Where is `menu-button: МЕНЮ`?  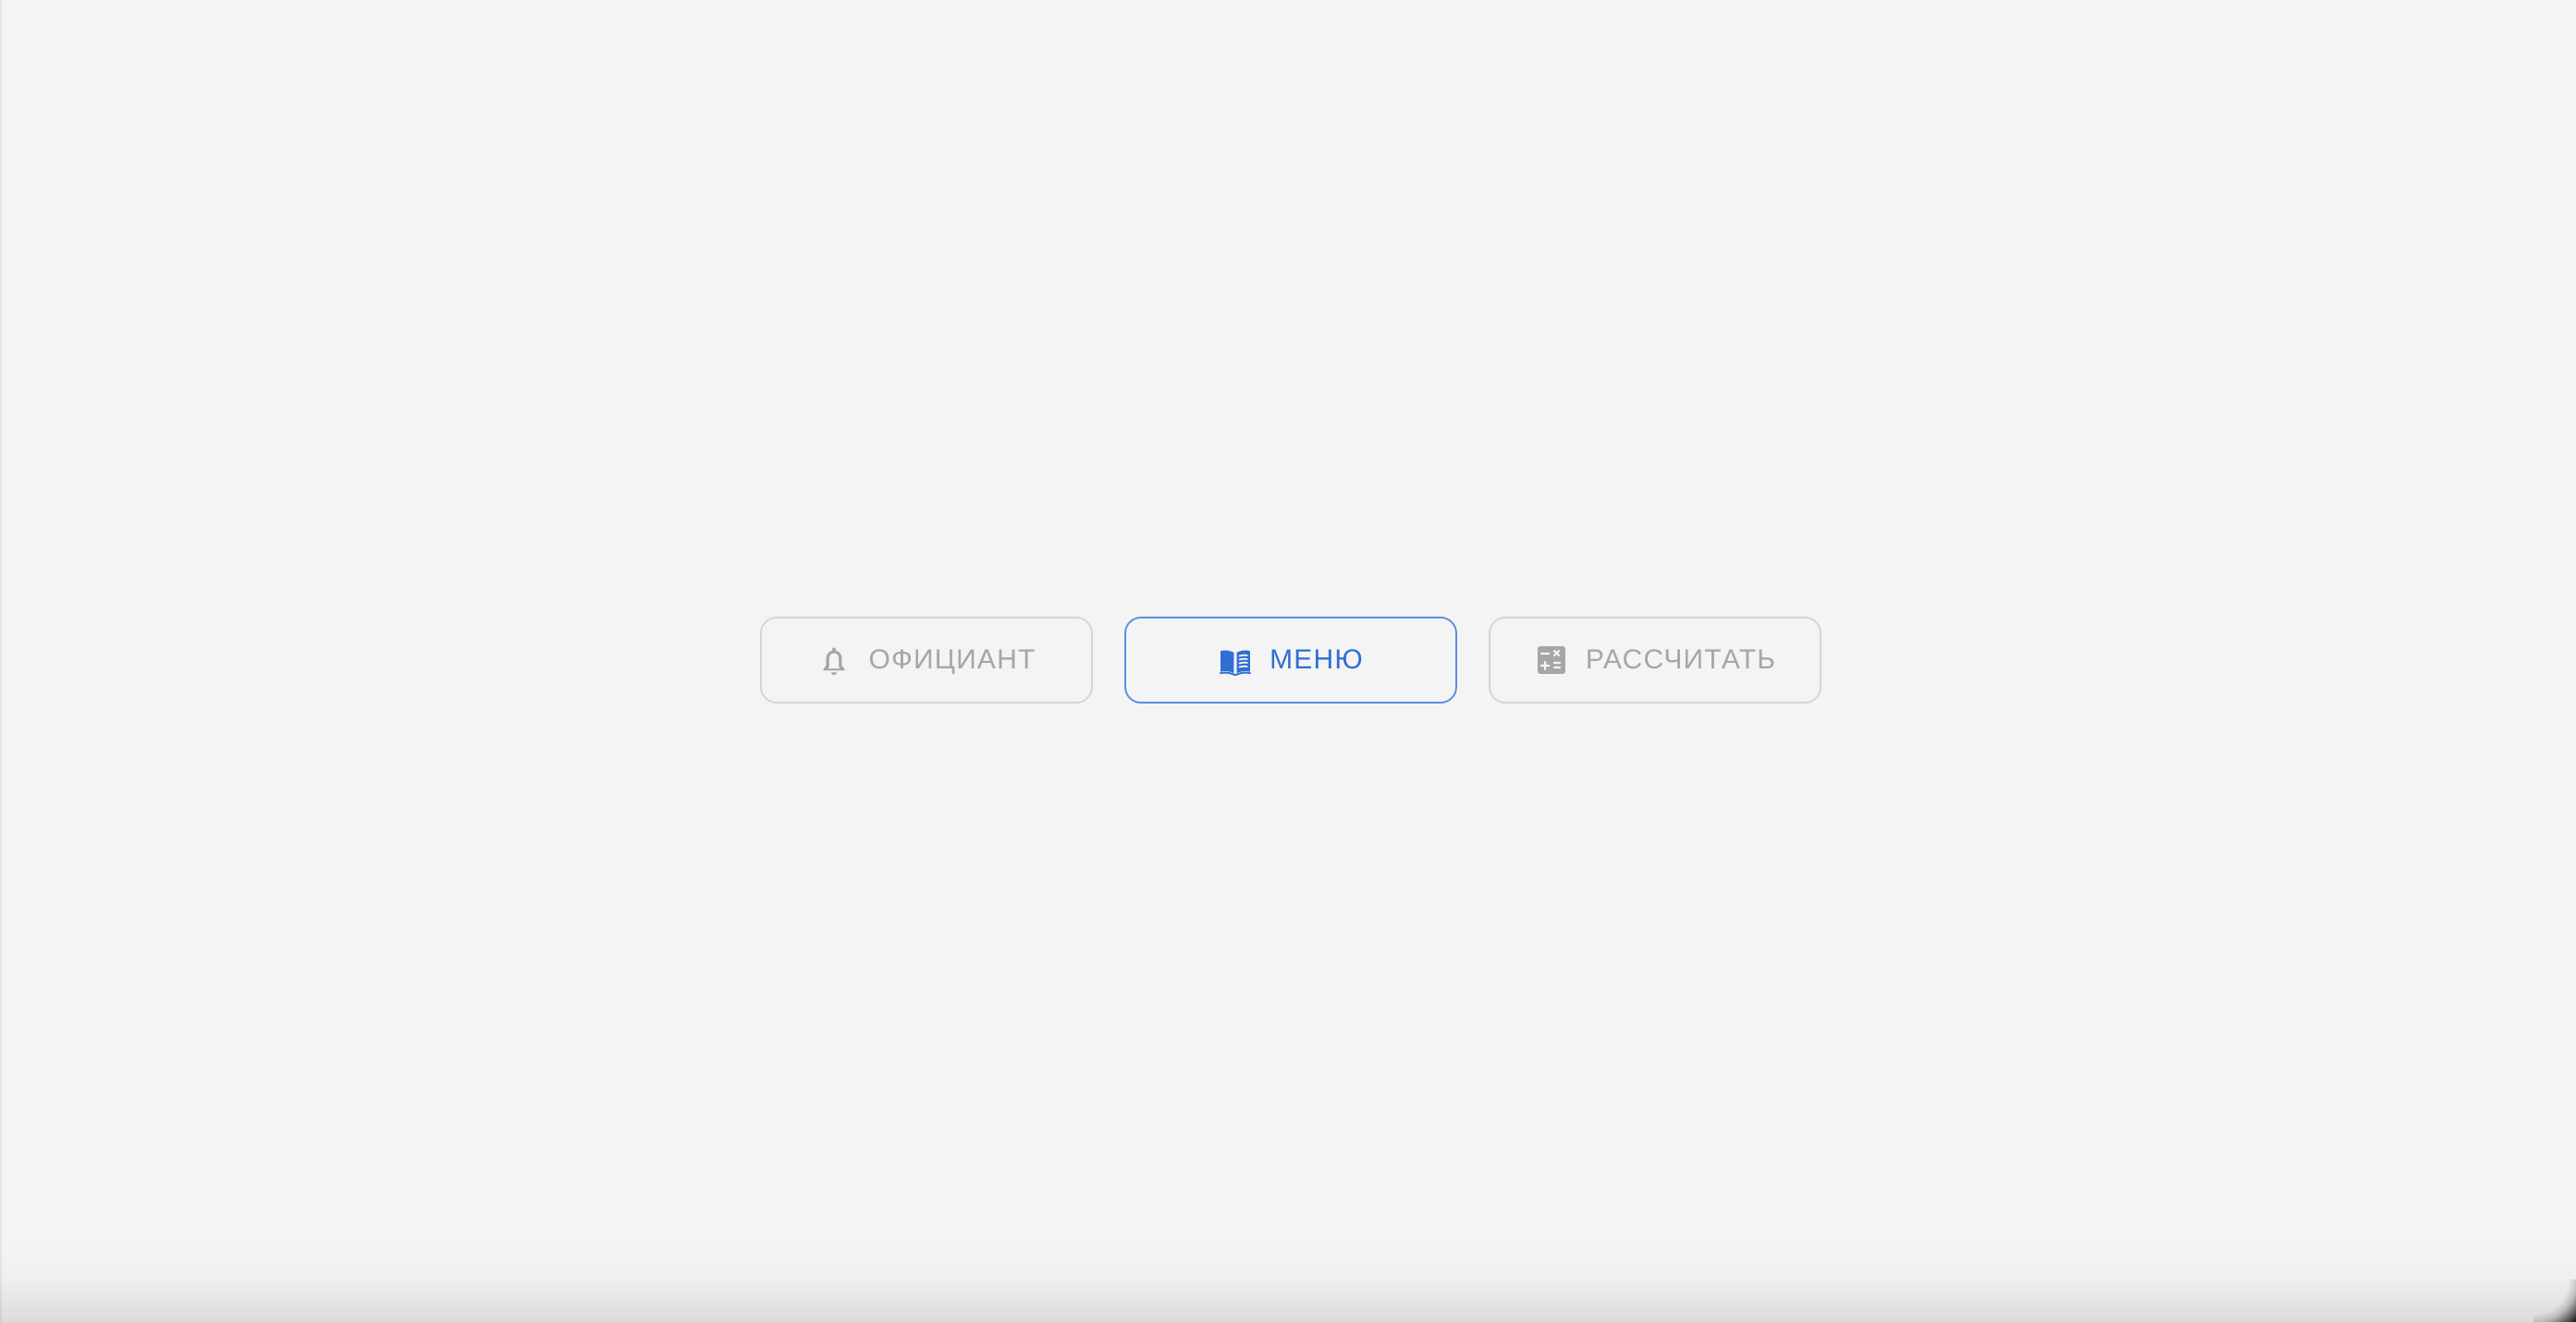 menu-button: МЕНЮ is located at coordinates (1291, 660).